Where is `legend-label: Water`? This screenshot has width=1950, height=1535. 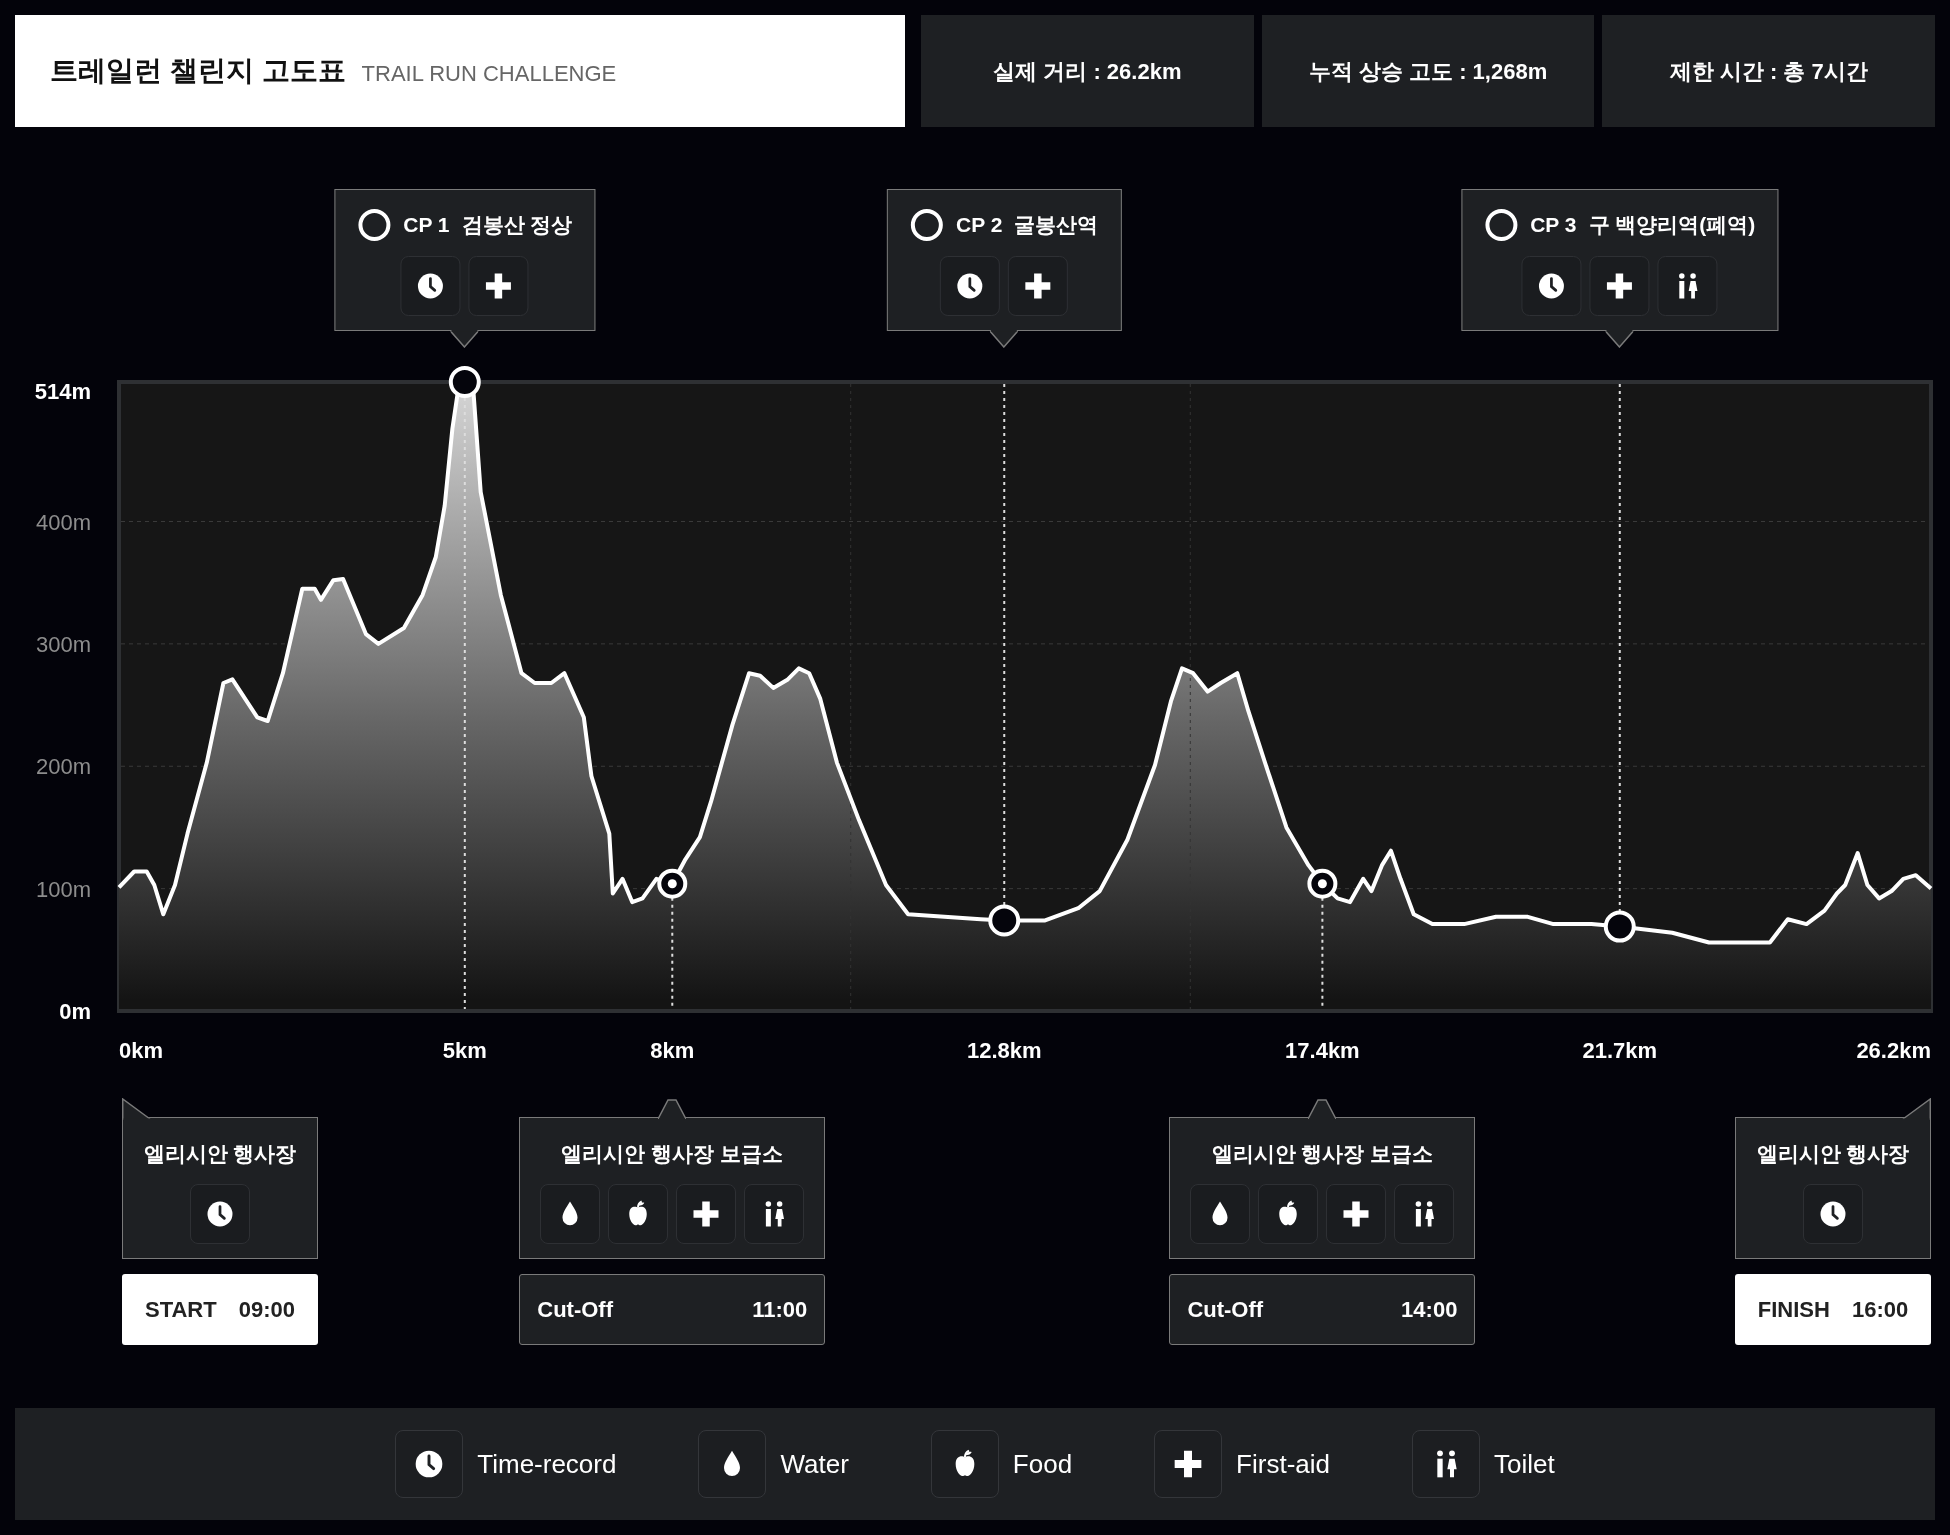 legend-label: Water is located at coordinates (814, 1464).